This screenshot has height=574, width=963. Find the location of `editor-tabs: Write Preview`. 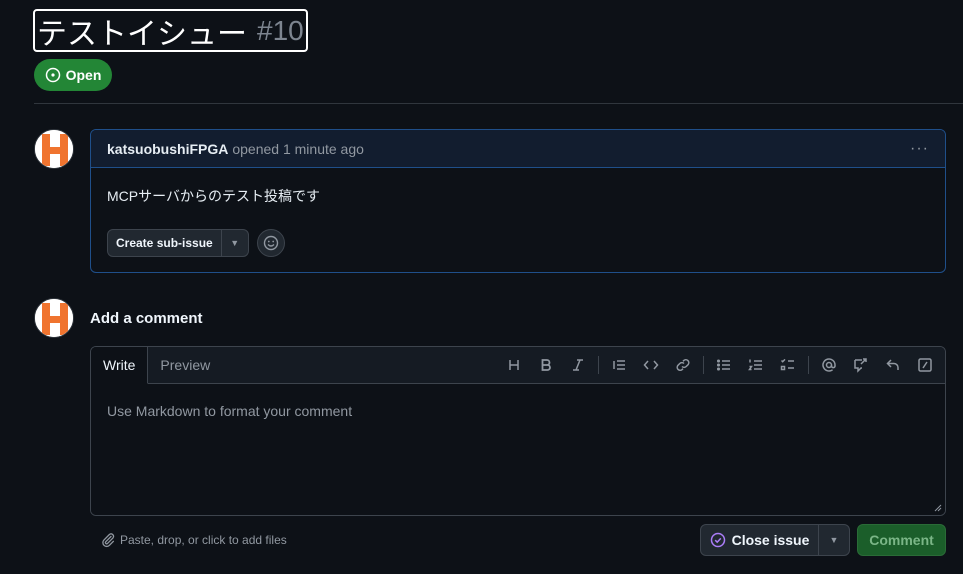

editor-tabs: Write Preview is located at coordinates (518, 365).